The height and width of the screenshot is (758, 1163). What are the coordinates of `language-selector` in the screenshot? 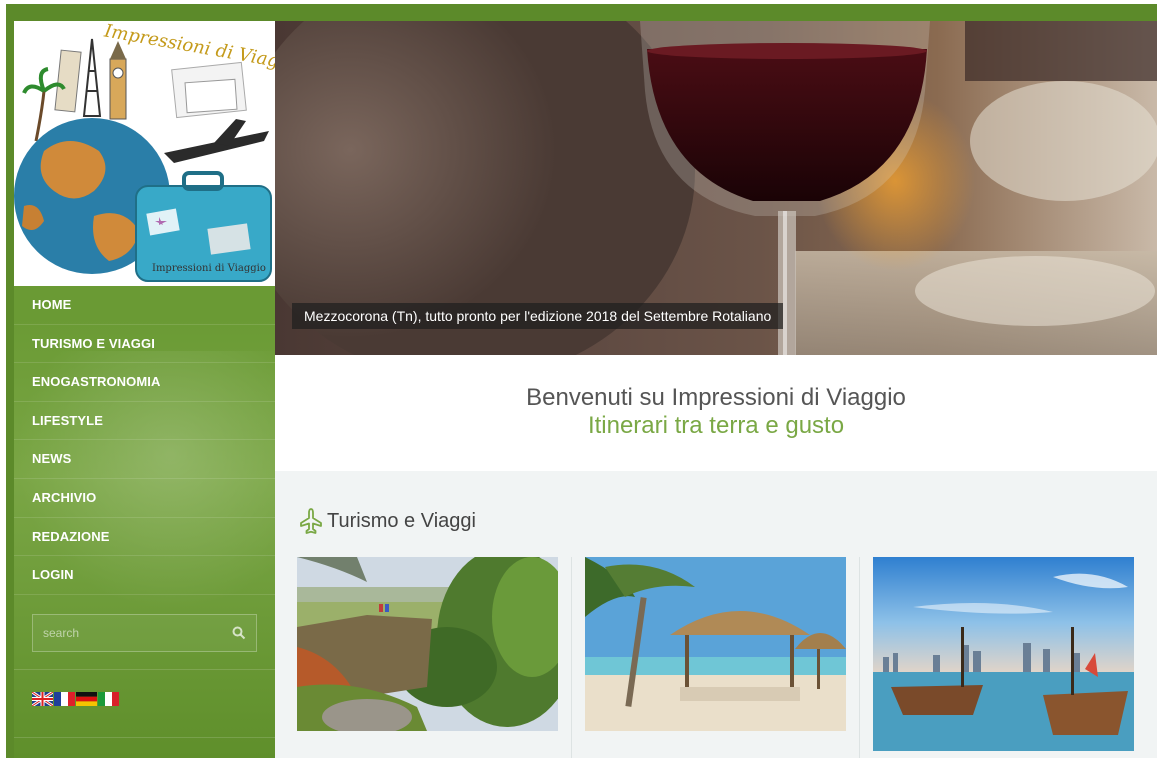 It's located at (75, 699).